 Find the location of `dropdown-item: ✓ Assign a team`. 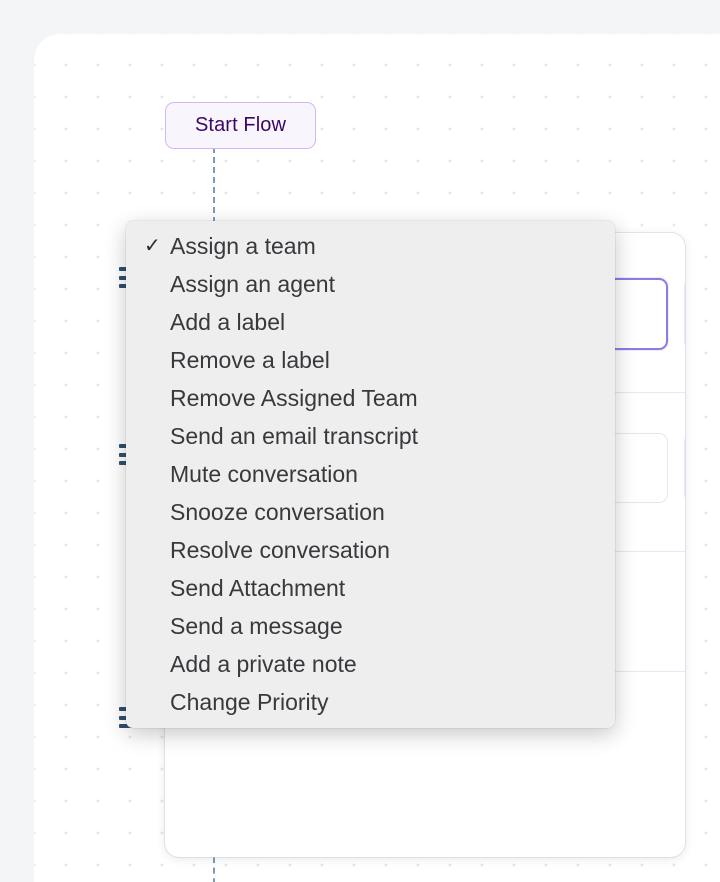

dropdown-item: ✓ Assign a team is located at coordinates (370, 246).